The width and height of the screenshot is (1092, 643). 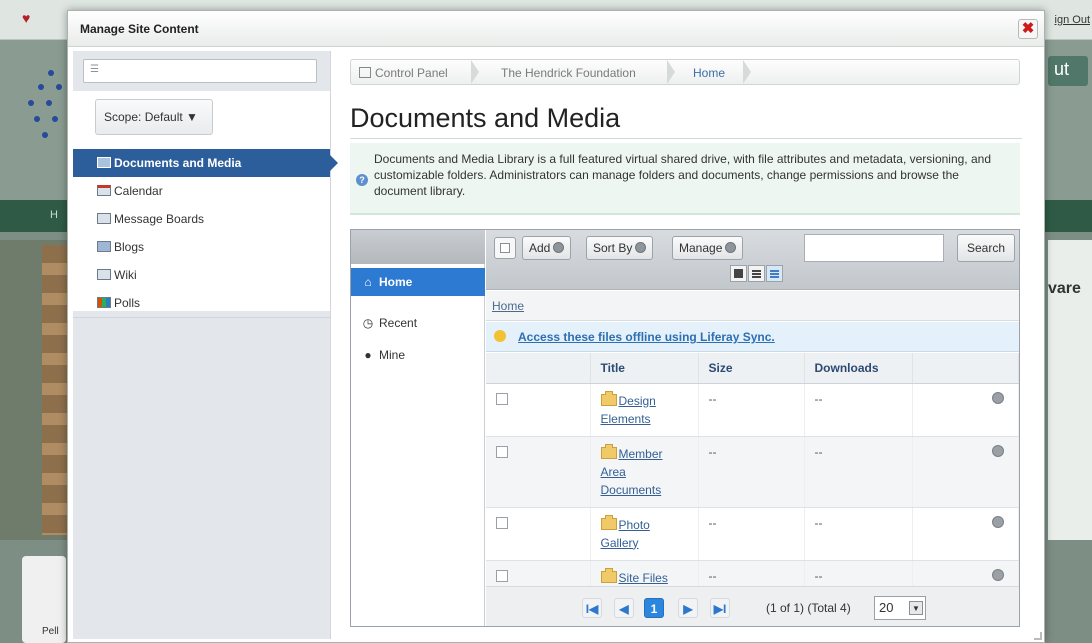 I want to click on sidebar-item-label: Message Boards, so click(x=159, y=219).